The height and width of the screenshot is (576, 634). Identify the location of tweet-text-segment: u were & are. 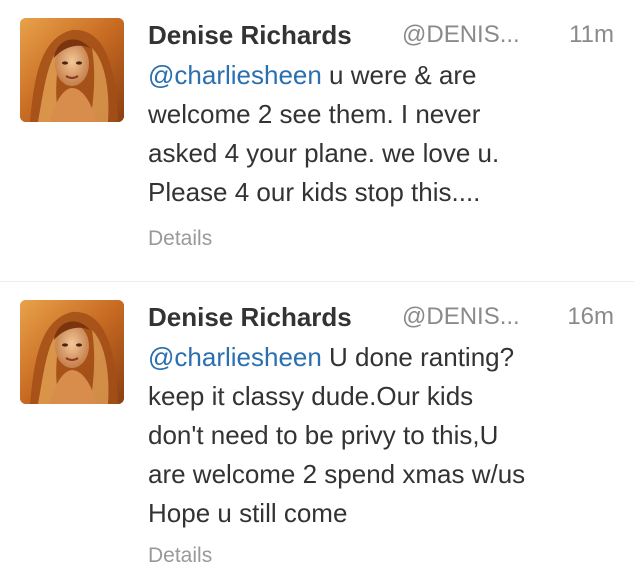
(399, 75).